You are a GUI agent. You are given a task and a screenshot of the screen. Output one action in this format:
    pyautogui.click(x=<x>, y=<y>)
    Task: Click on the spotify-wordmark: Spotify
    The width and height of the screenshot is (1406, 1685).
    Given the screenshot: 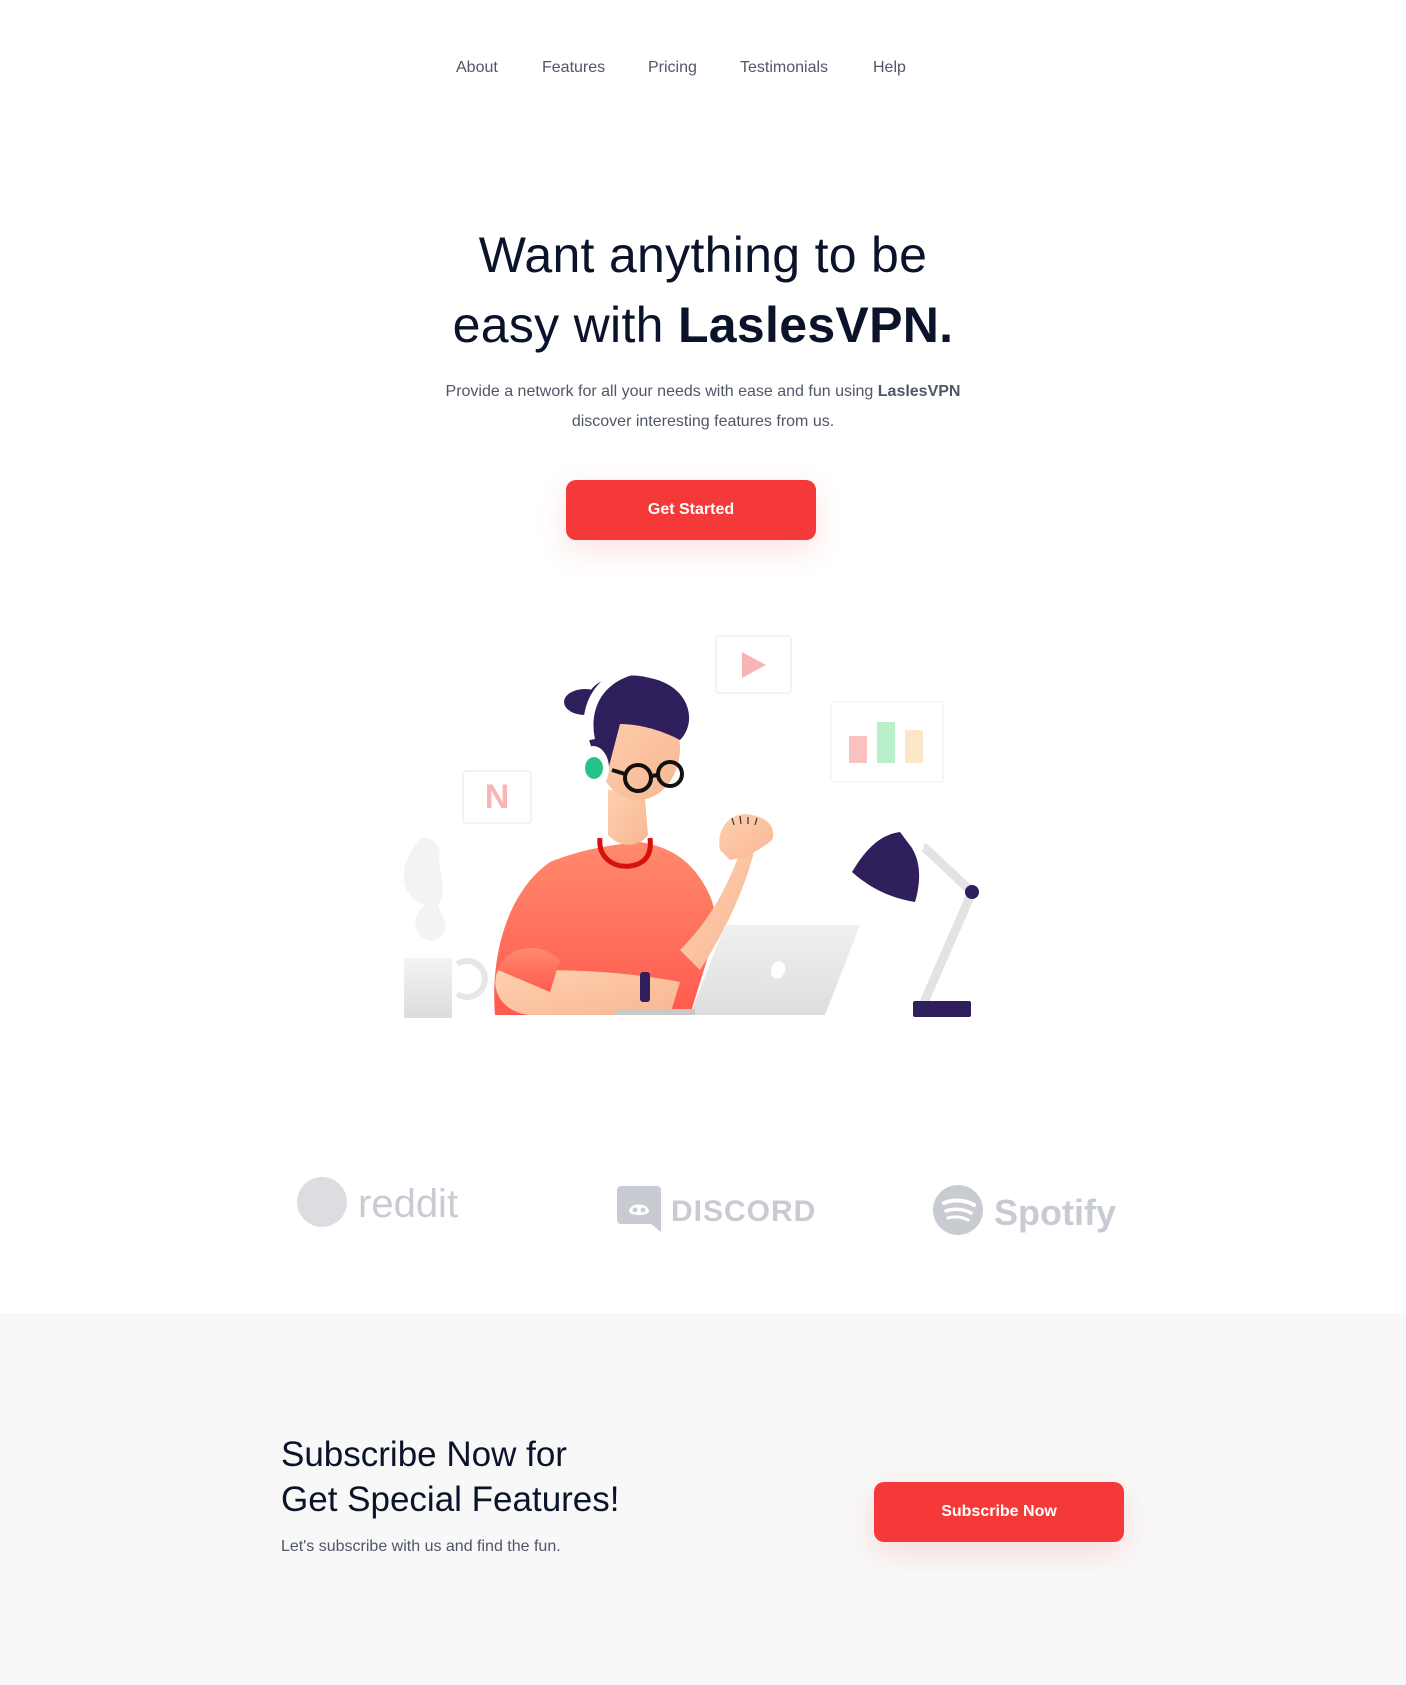 What is the action you would take?
    pyautogui.click(x=1055, y=1212)
    